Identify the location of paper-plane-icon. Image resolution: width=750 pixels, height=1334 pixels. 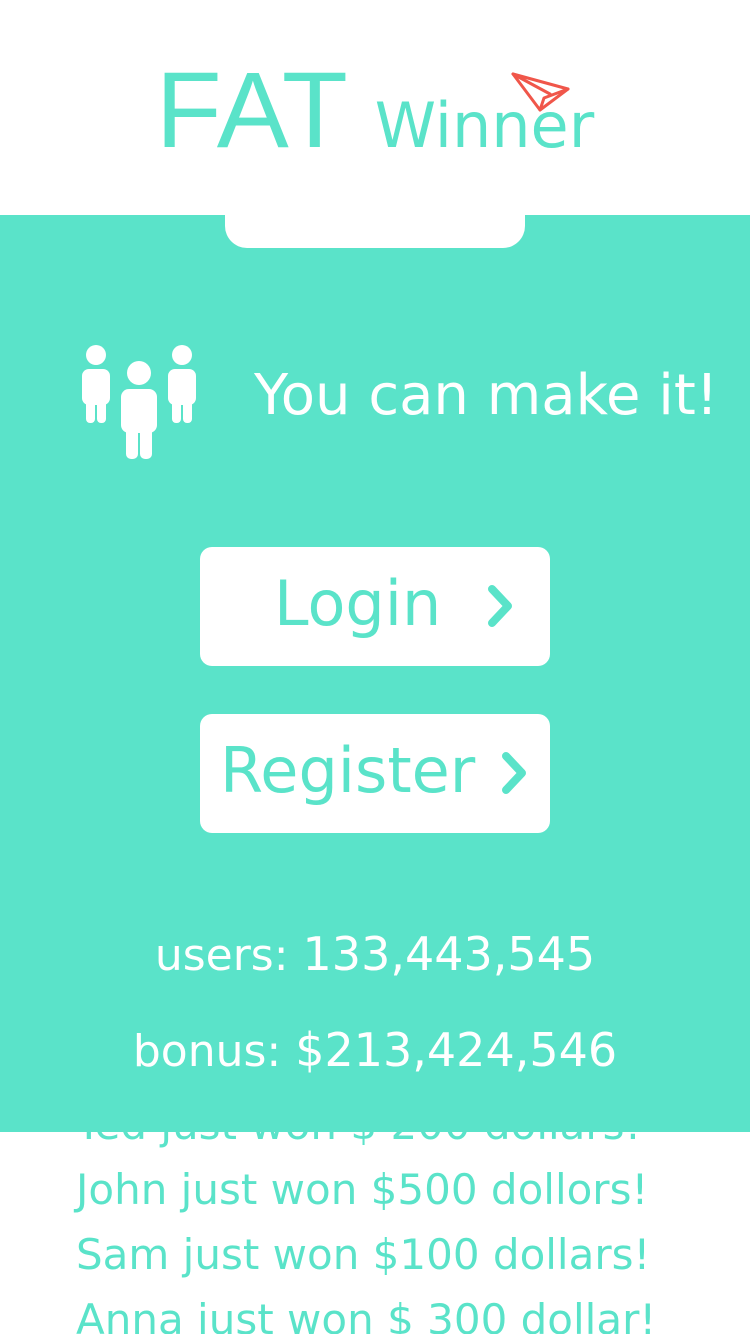
(540, 92).